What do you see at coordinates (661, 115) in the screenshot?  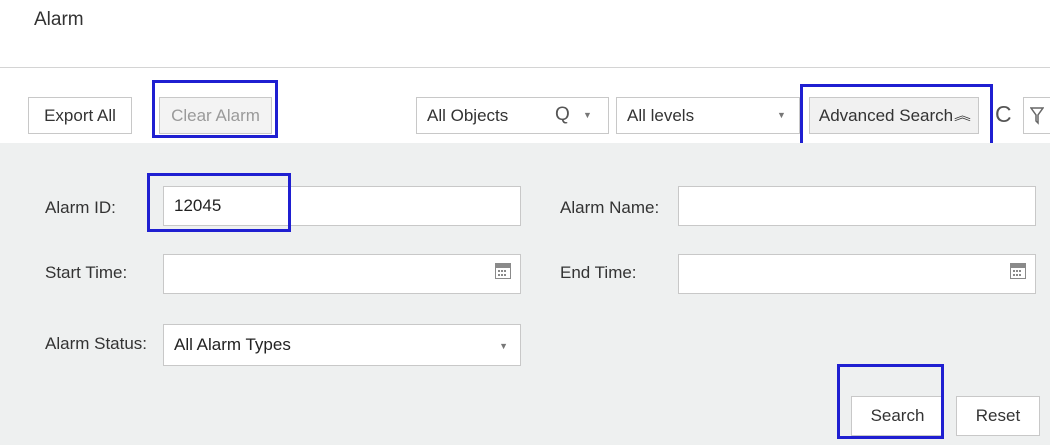 I see `levels-select-value: All levels` at bounding box center [661, 115].